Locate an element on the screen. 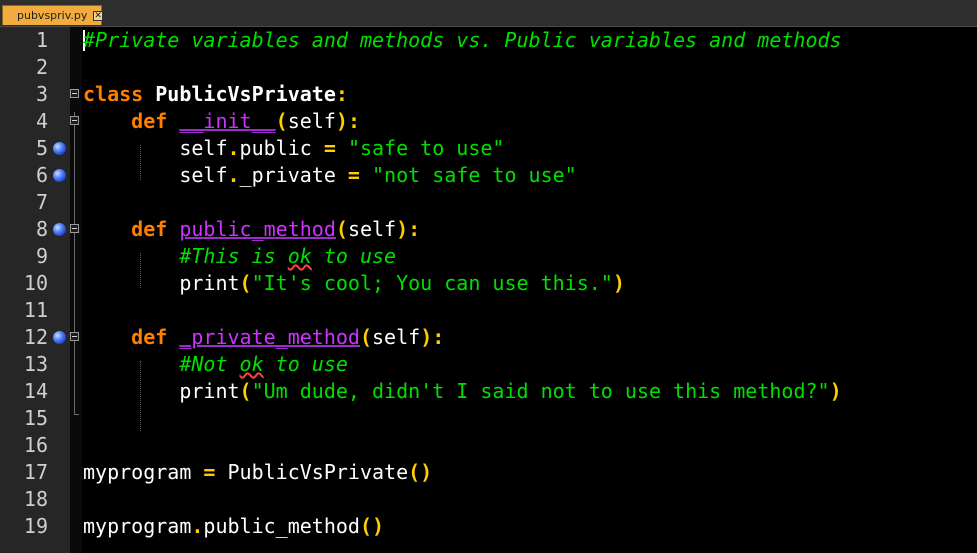  instantiation: myprogram = PublicVsPrivate() is located at coordinates (257, 472).